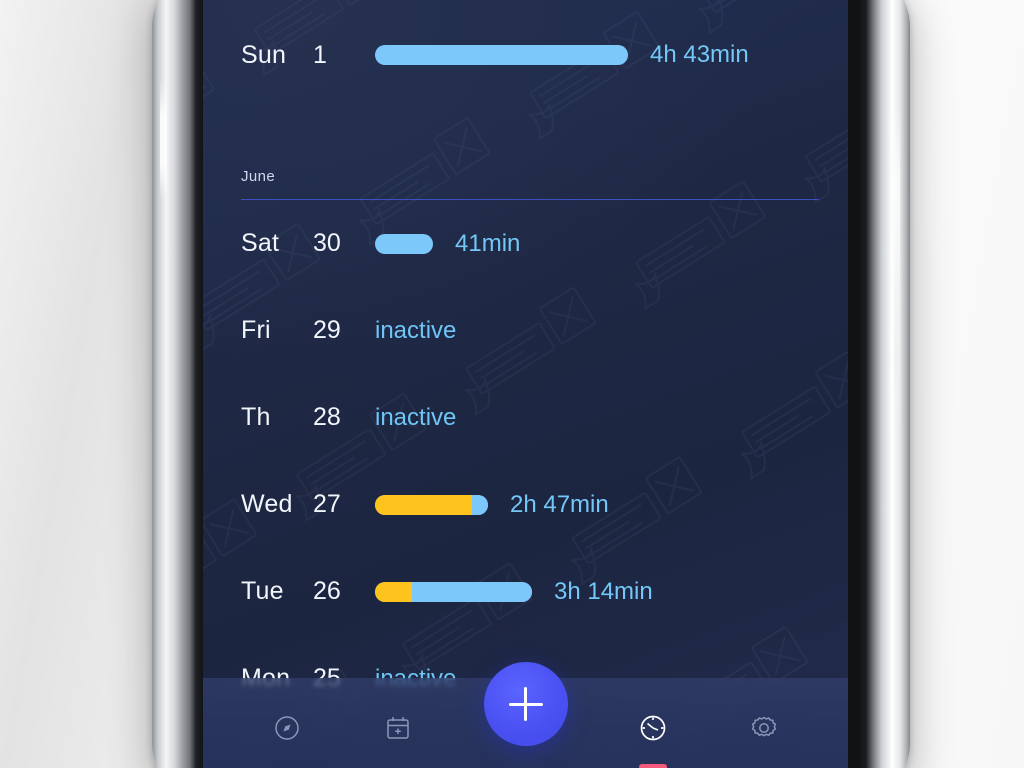  What do you see at coordinates (327, 504) in the screenshot?
I see `row-date: 27` at bounding box center [327, 504].